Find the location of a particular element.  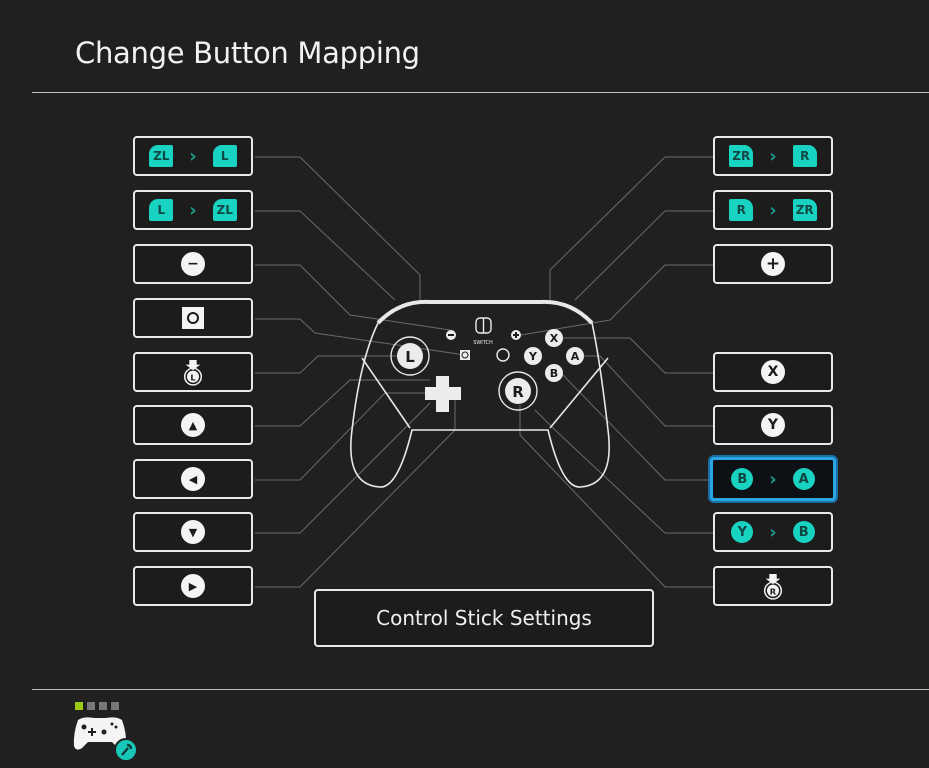

mapping-dpad-left-button: ◀ is located at coordinates (193, 479).